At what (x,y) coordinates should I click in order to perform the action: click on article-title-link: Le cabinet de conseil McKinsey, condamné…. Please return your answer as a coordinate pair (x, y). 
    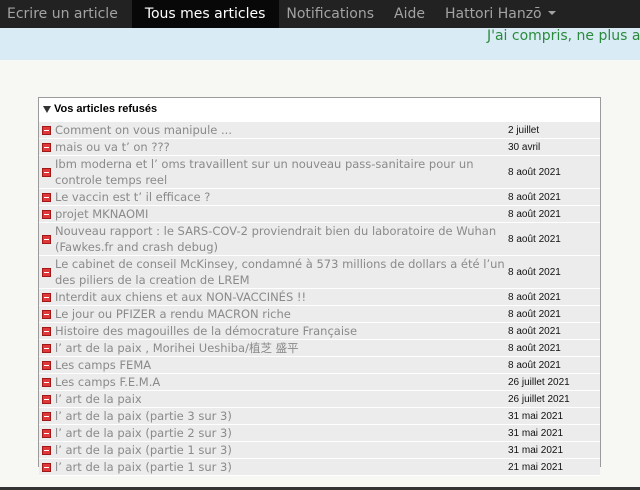
    Looking at the image, I should click on (281, 272).